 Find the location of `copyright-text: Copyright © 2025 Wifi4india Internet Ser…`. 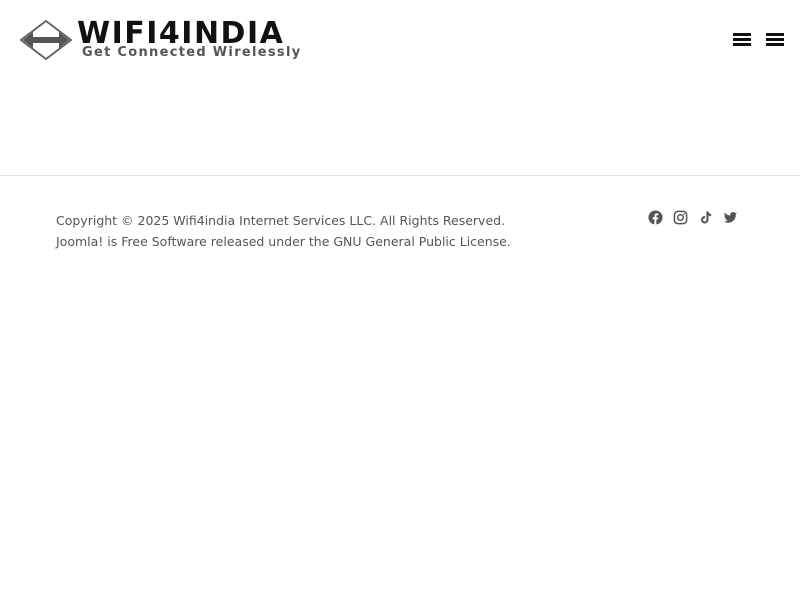

copyright-text: Copyright © 2025 Wifi4india Internet Ser… is located at coordinates (281, 220).